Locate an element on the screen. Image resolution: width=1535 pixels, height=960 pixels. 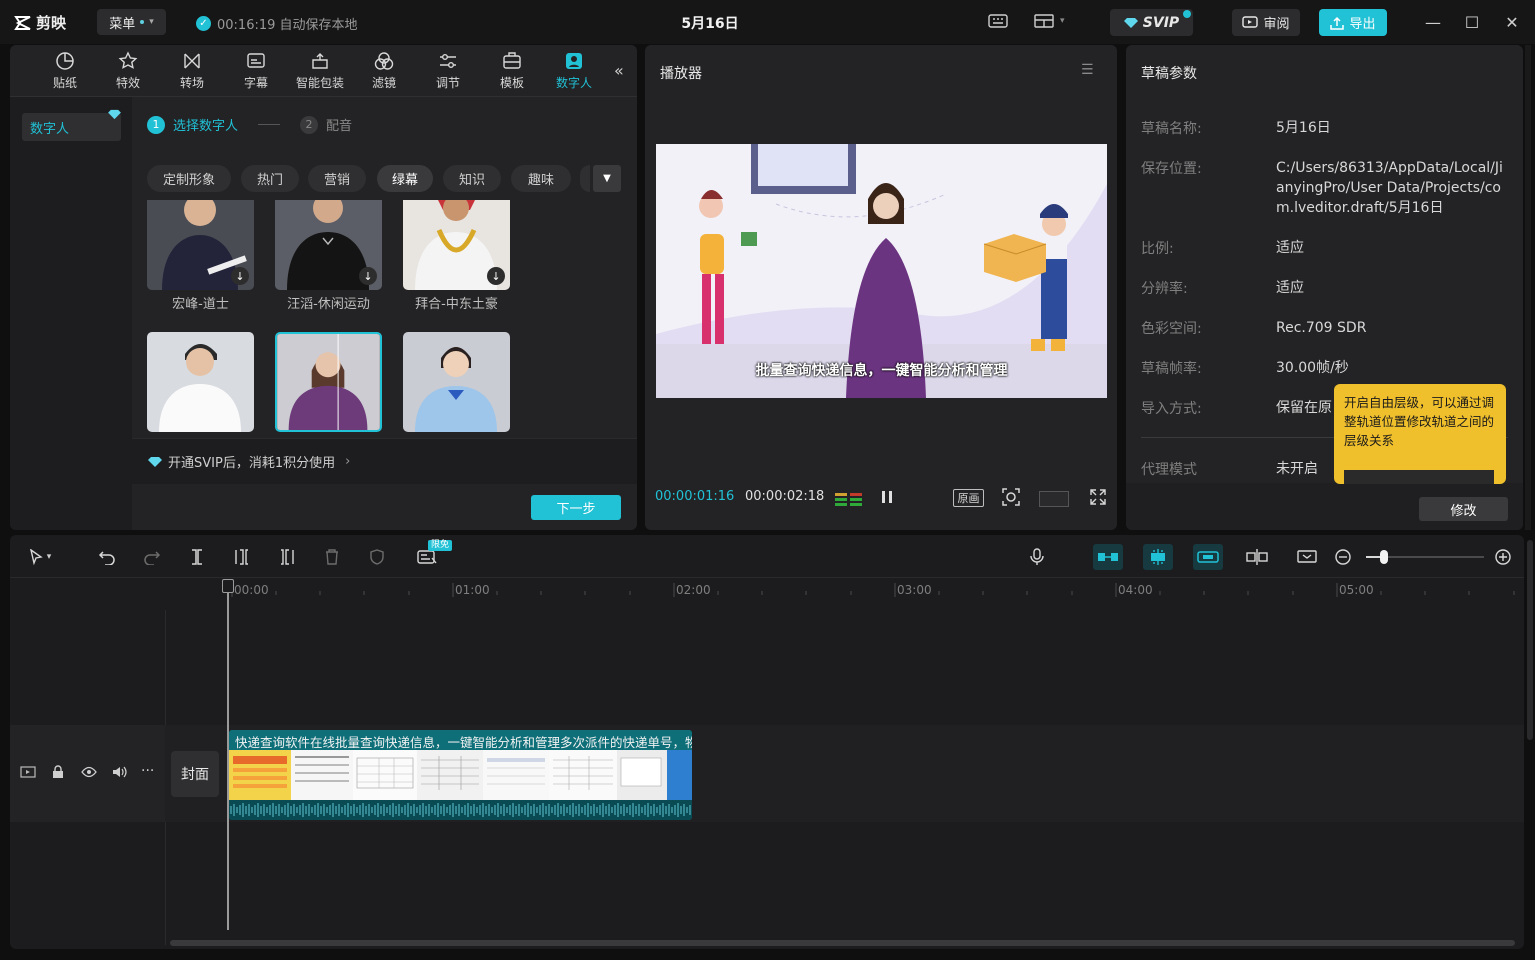
chip-knowledge: 知识 is located at coordinates (472, 178).